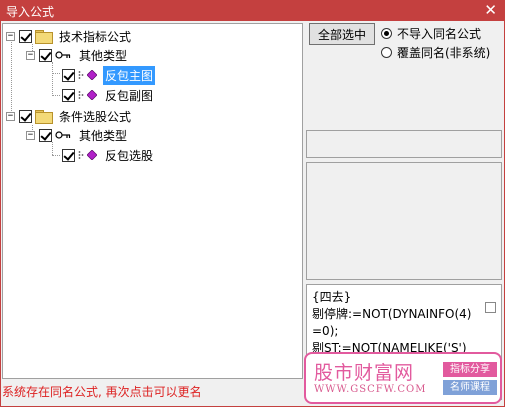 This screenshot has width=505, height=407. I want to click on tree-node-category: − 条件选股公式, so click(69, 116).